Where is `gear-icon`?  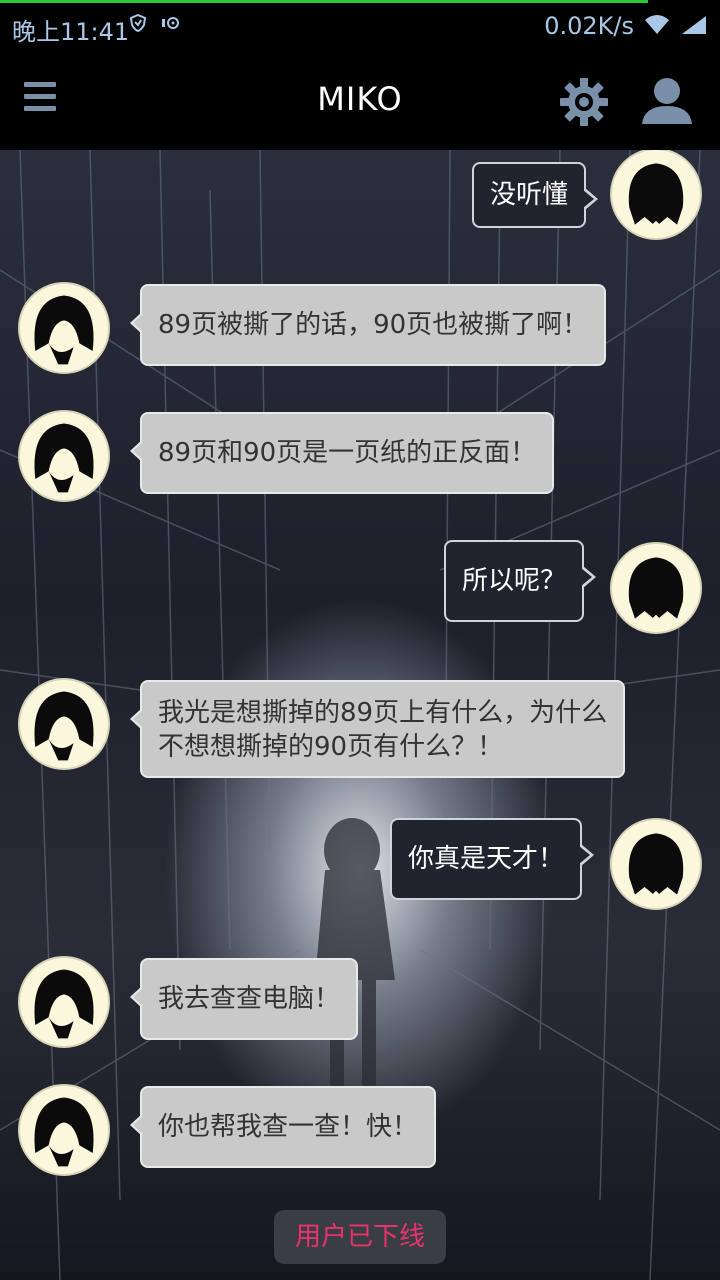
gear-icon is located at coordinates (584, 102).